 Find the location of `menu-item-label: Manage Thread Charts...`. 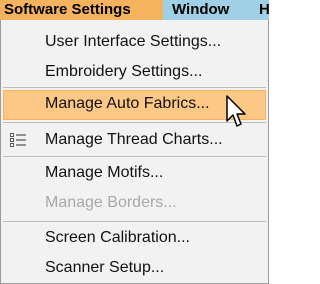

menu-item-label: Manage Thread Charts... is located at coordinates (134, 139).